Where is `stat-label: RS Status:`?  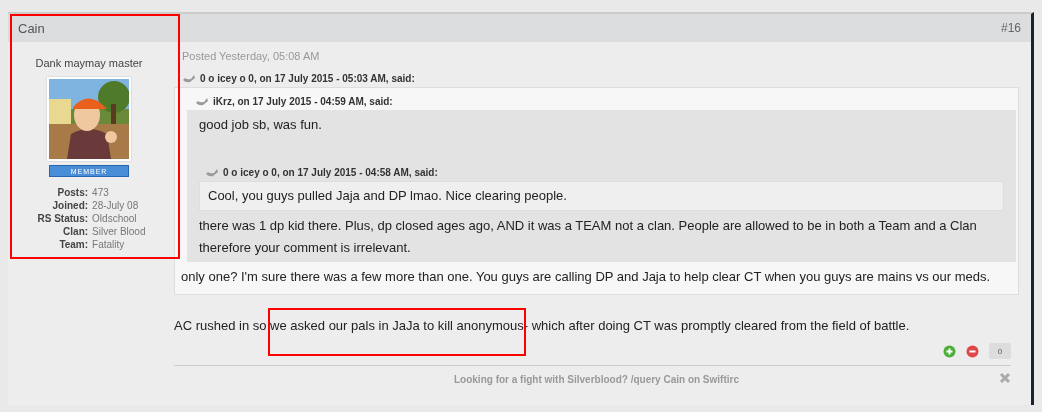
stat-label: RS Status: is located at coordinates (62, 218).